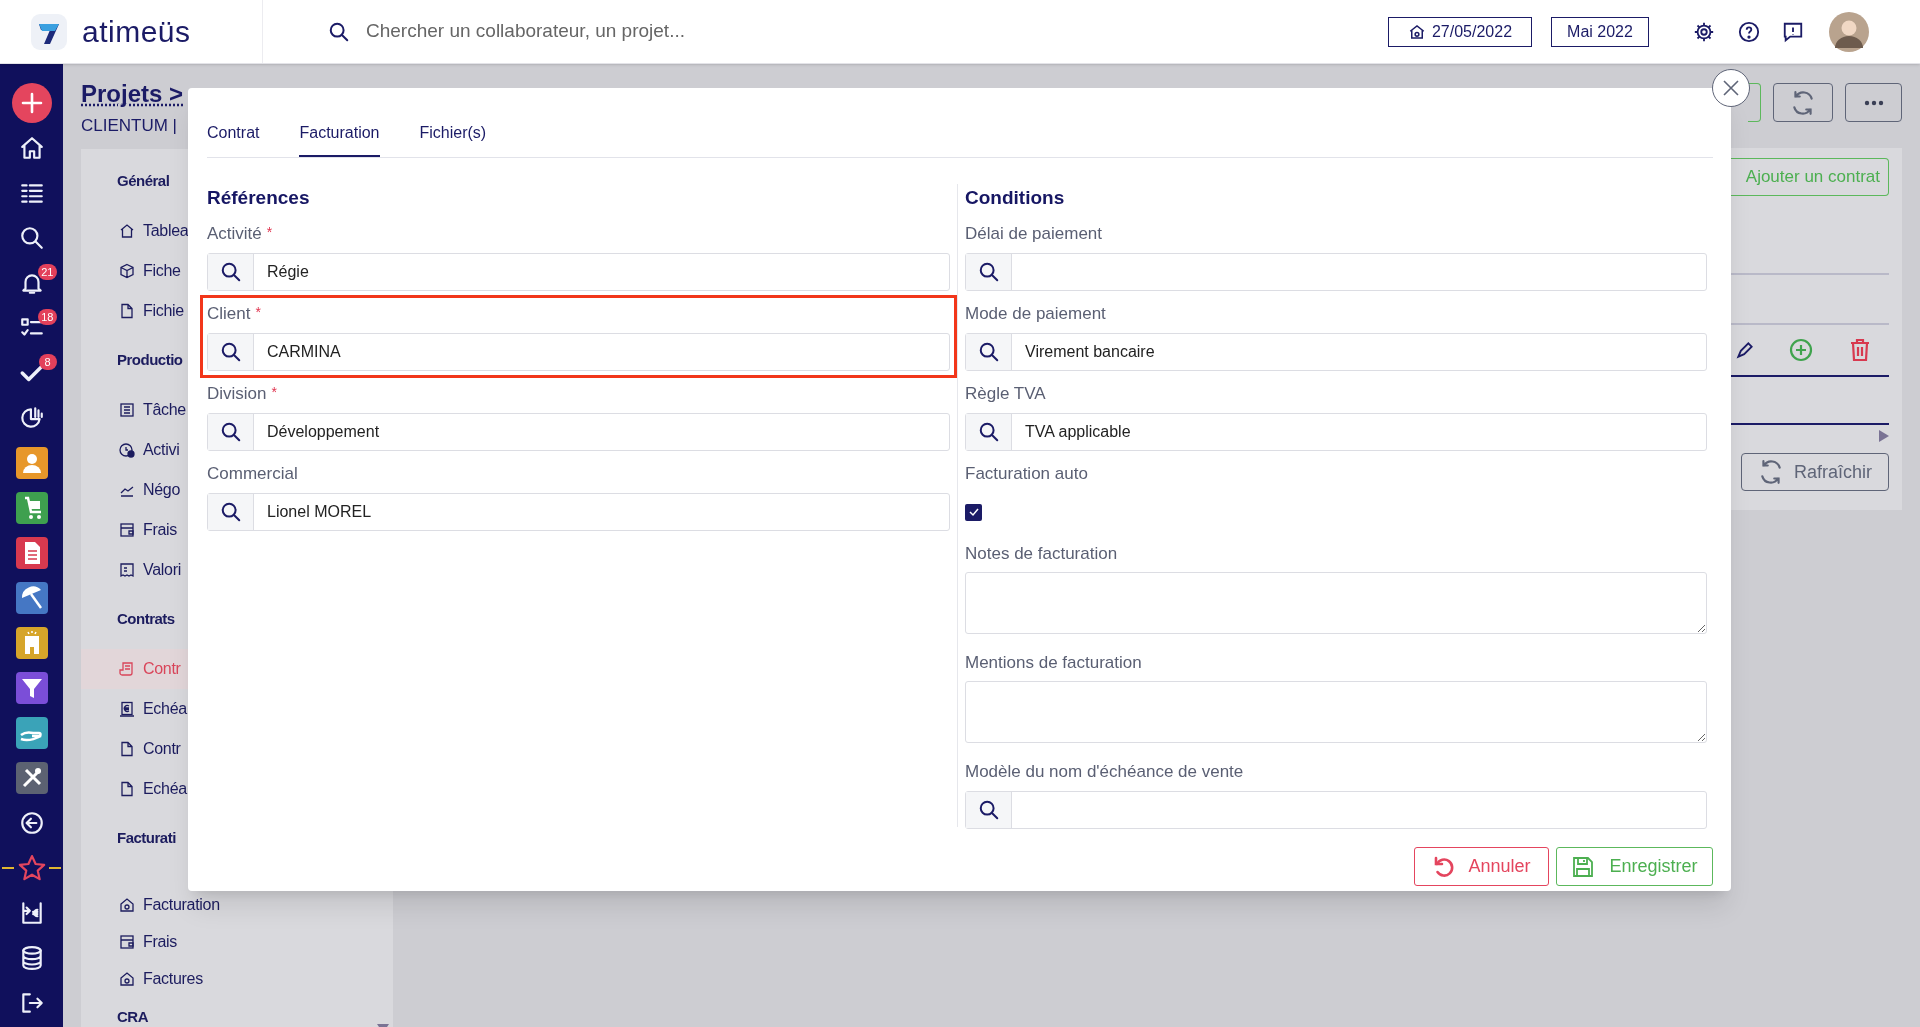 This screenshot has height=1027, width=1920. What do you see at coordinates (47, 361) in the screenshot?
I see `notification-badge: 8` at bounding box center [47, 361].